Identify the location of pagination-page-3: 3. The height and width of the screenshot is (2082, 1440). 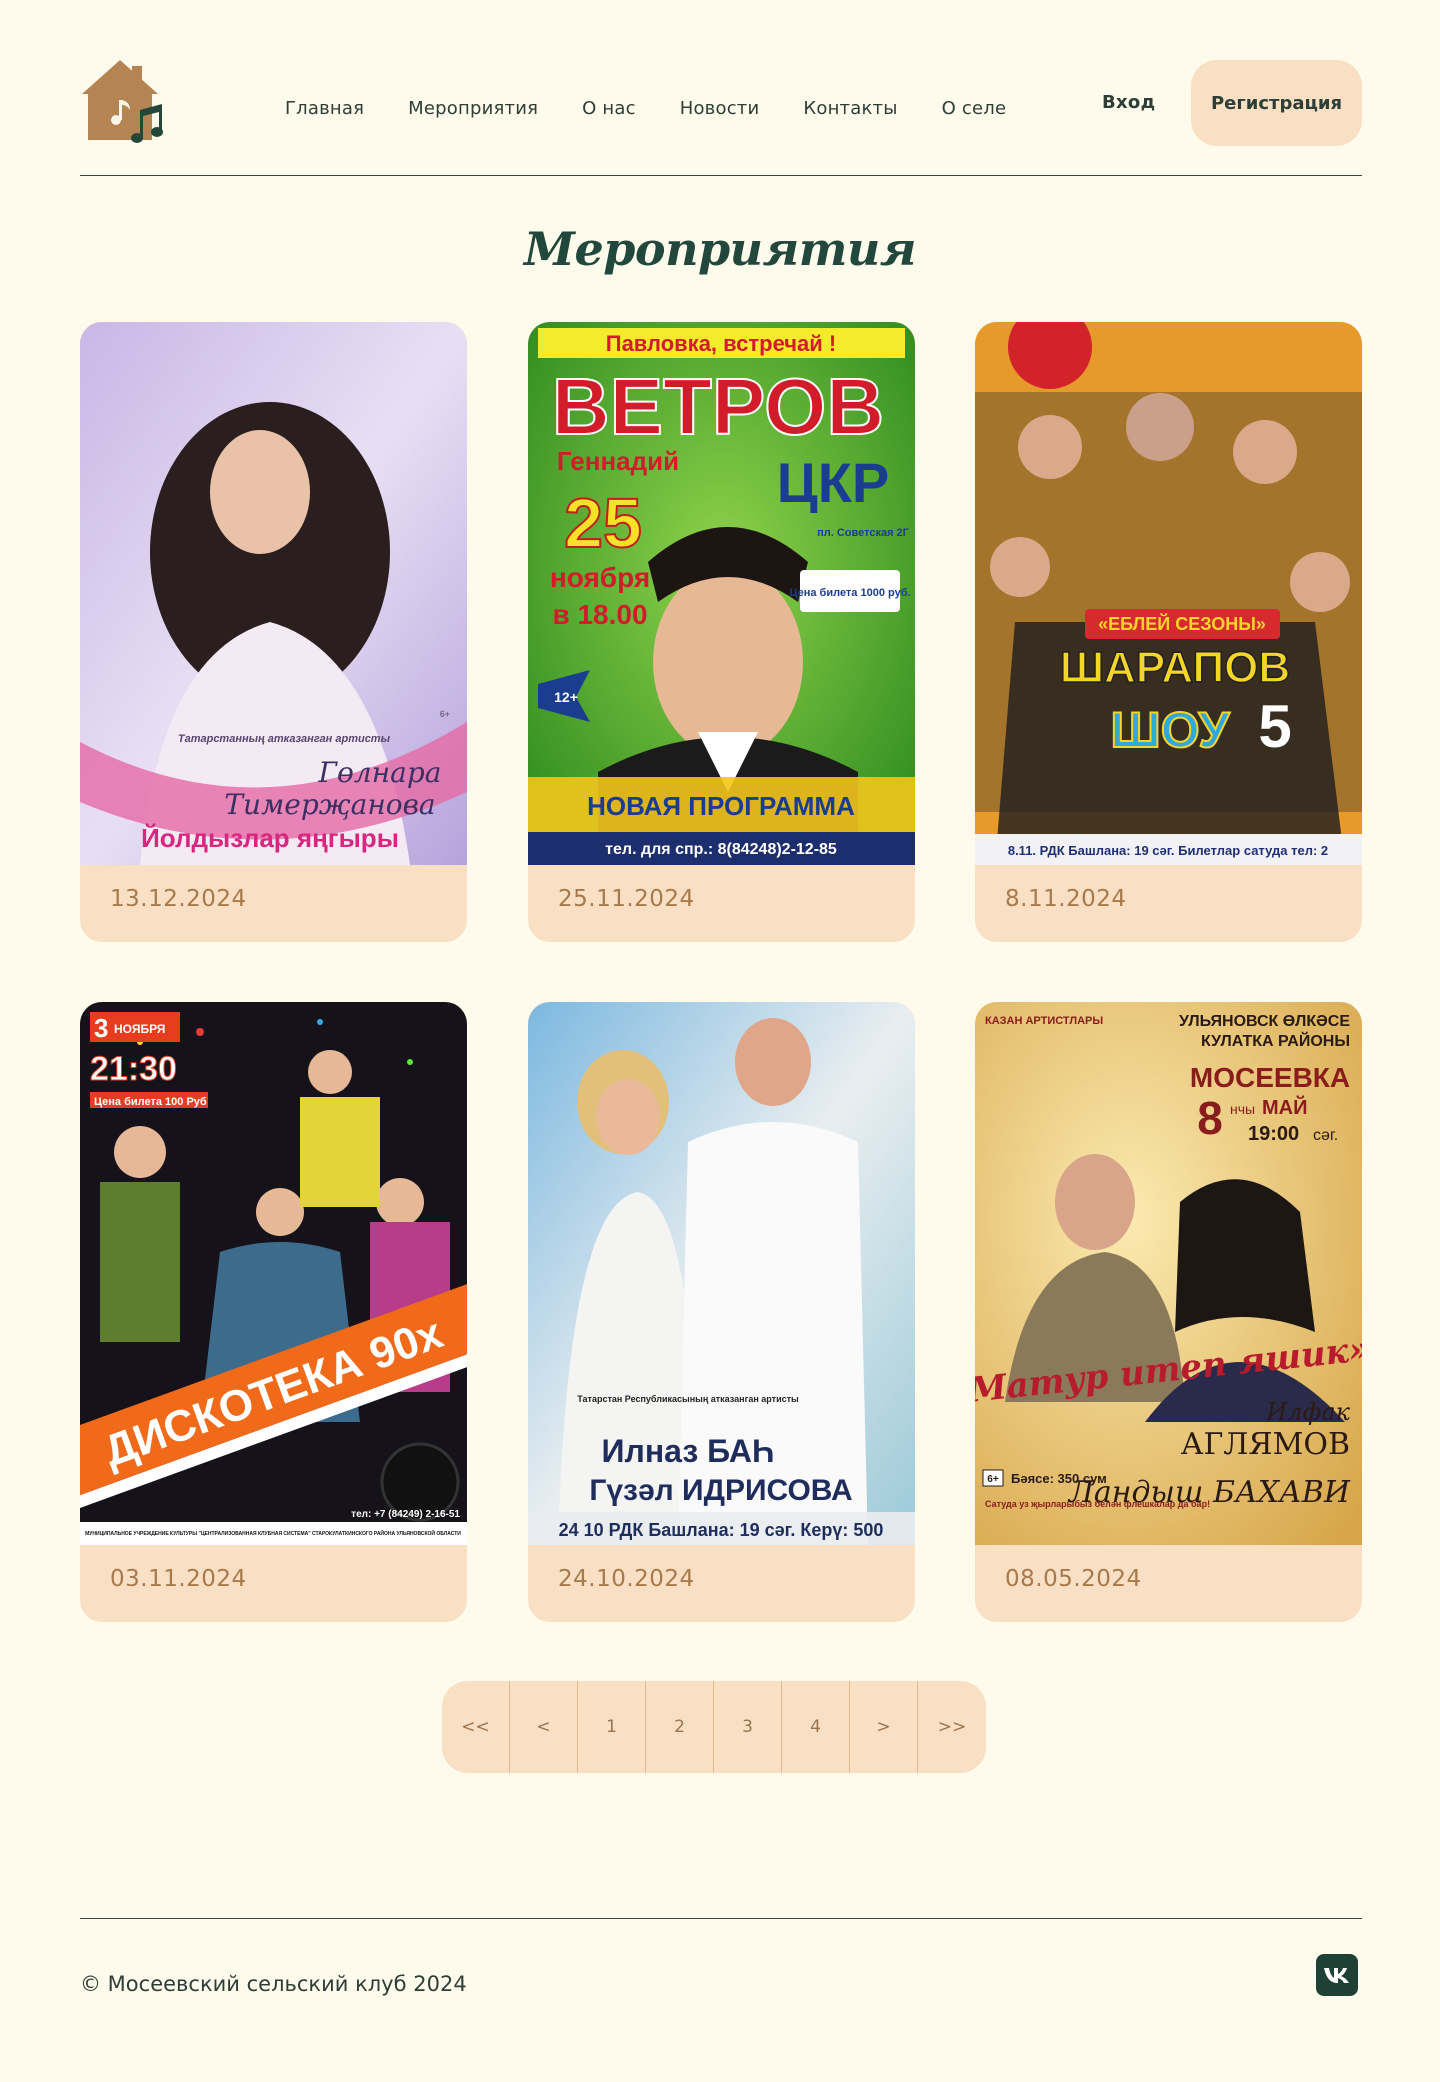
(748, 1727).